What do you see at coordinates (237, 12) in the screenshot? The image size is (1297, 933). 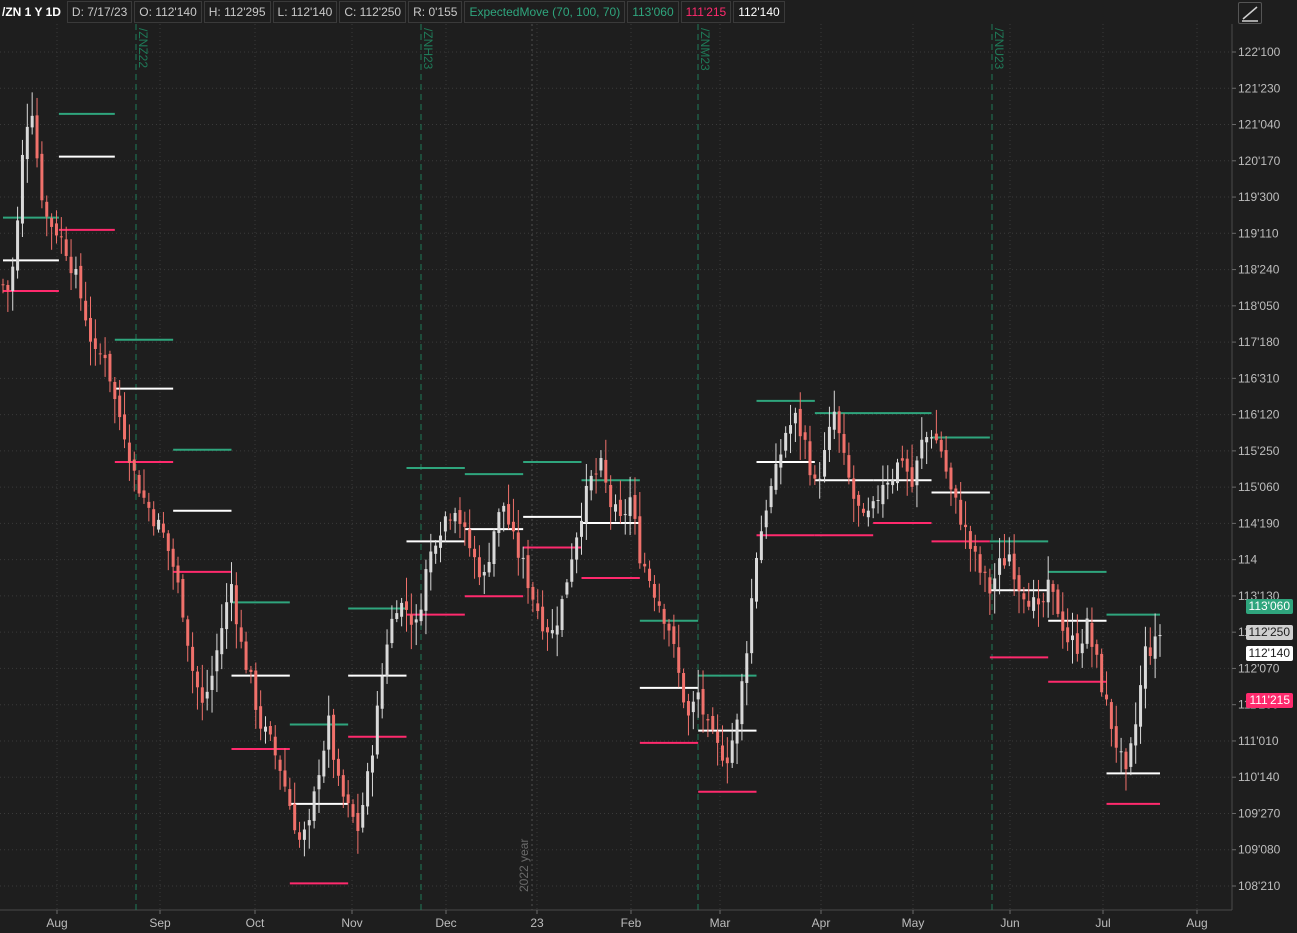 I see `high-readout: H: 112'295` at bounding box center [237, 12].